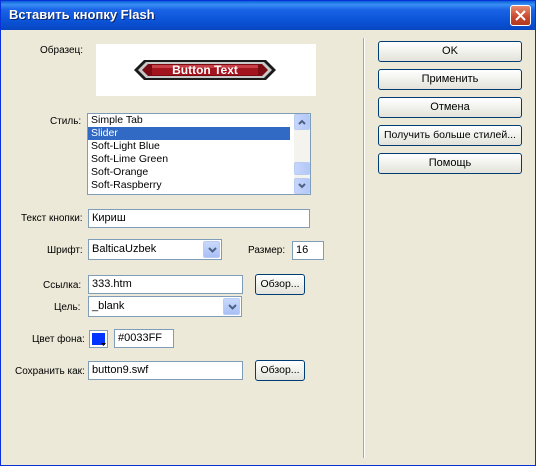 The width and height of the screenshot is (536, 466). Describe the element at coordinates (58, 339) in the screenshot. I see `bg-color-label: Цвет фона:` at that location.